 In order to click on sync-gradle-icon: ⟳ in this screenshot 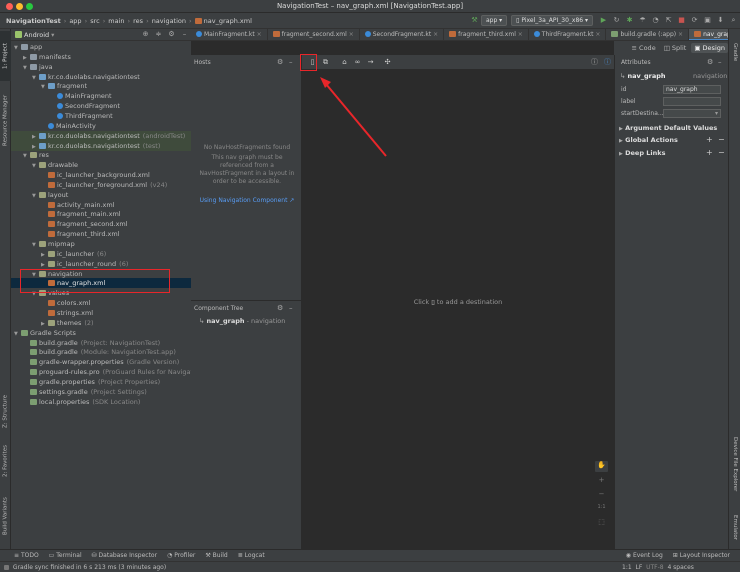, I will do `click(694, 20)`.